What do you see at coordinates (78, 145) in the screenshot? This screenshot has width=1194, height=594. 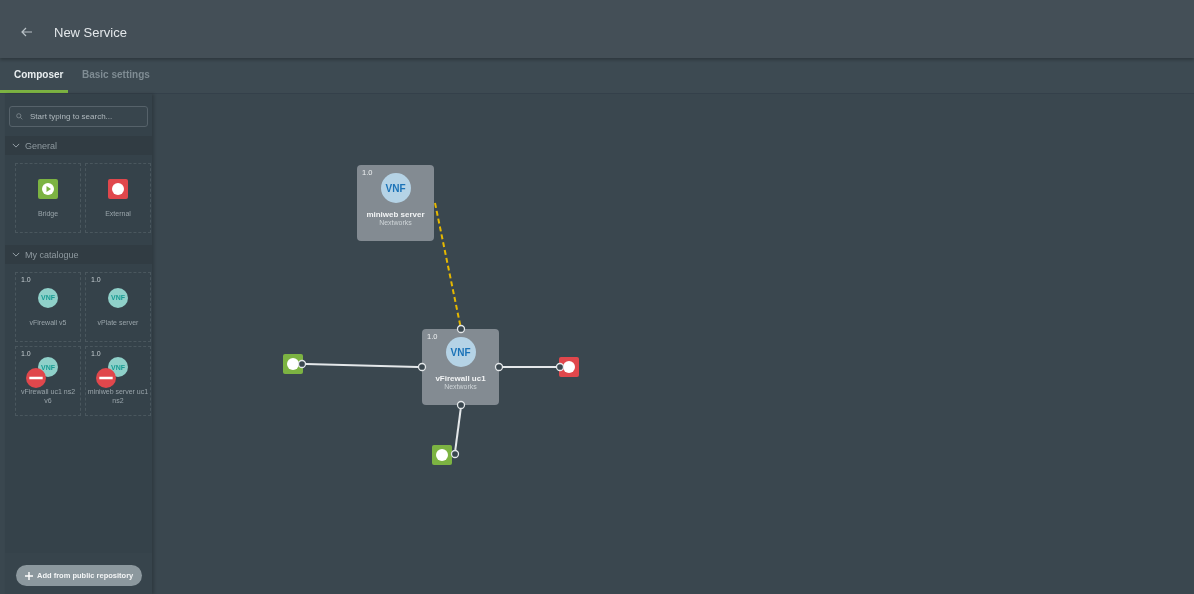 I see `section-header: General` at bounding box center [78, 145].